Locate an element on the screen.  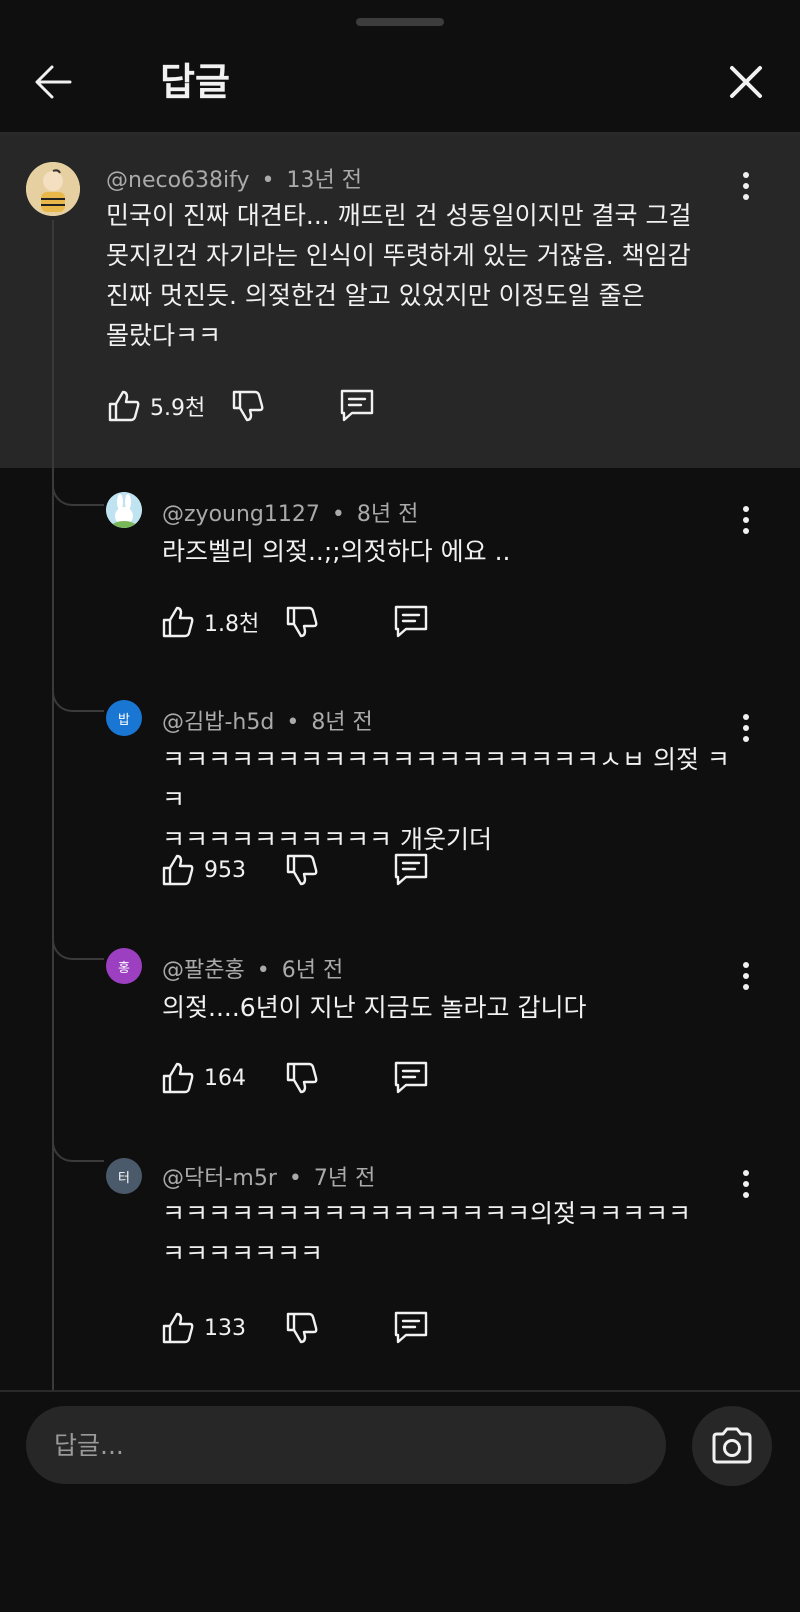
comment-meta: @neco638ify • 13년 전 is located at coordinates (234, 178).